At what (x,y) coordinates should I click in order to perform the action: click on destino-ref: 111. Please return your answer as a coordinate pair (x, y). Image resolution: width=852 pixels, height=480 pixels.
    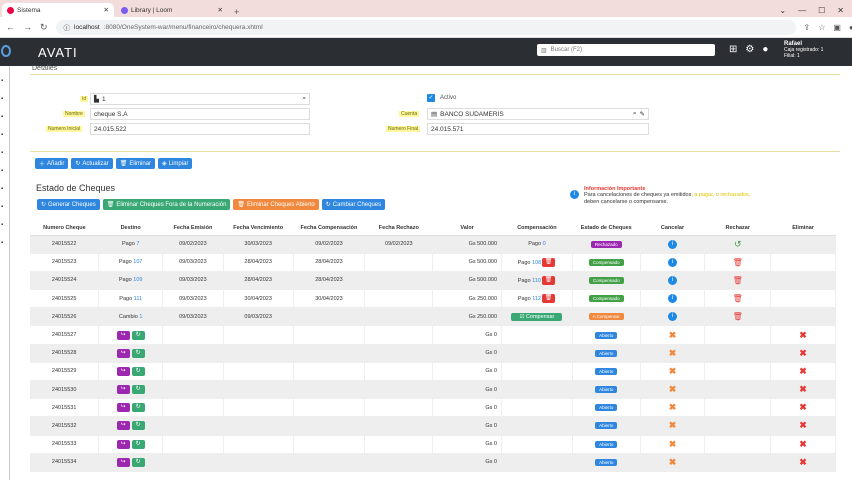
    Looking at the image, I should click on (138, 299).